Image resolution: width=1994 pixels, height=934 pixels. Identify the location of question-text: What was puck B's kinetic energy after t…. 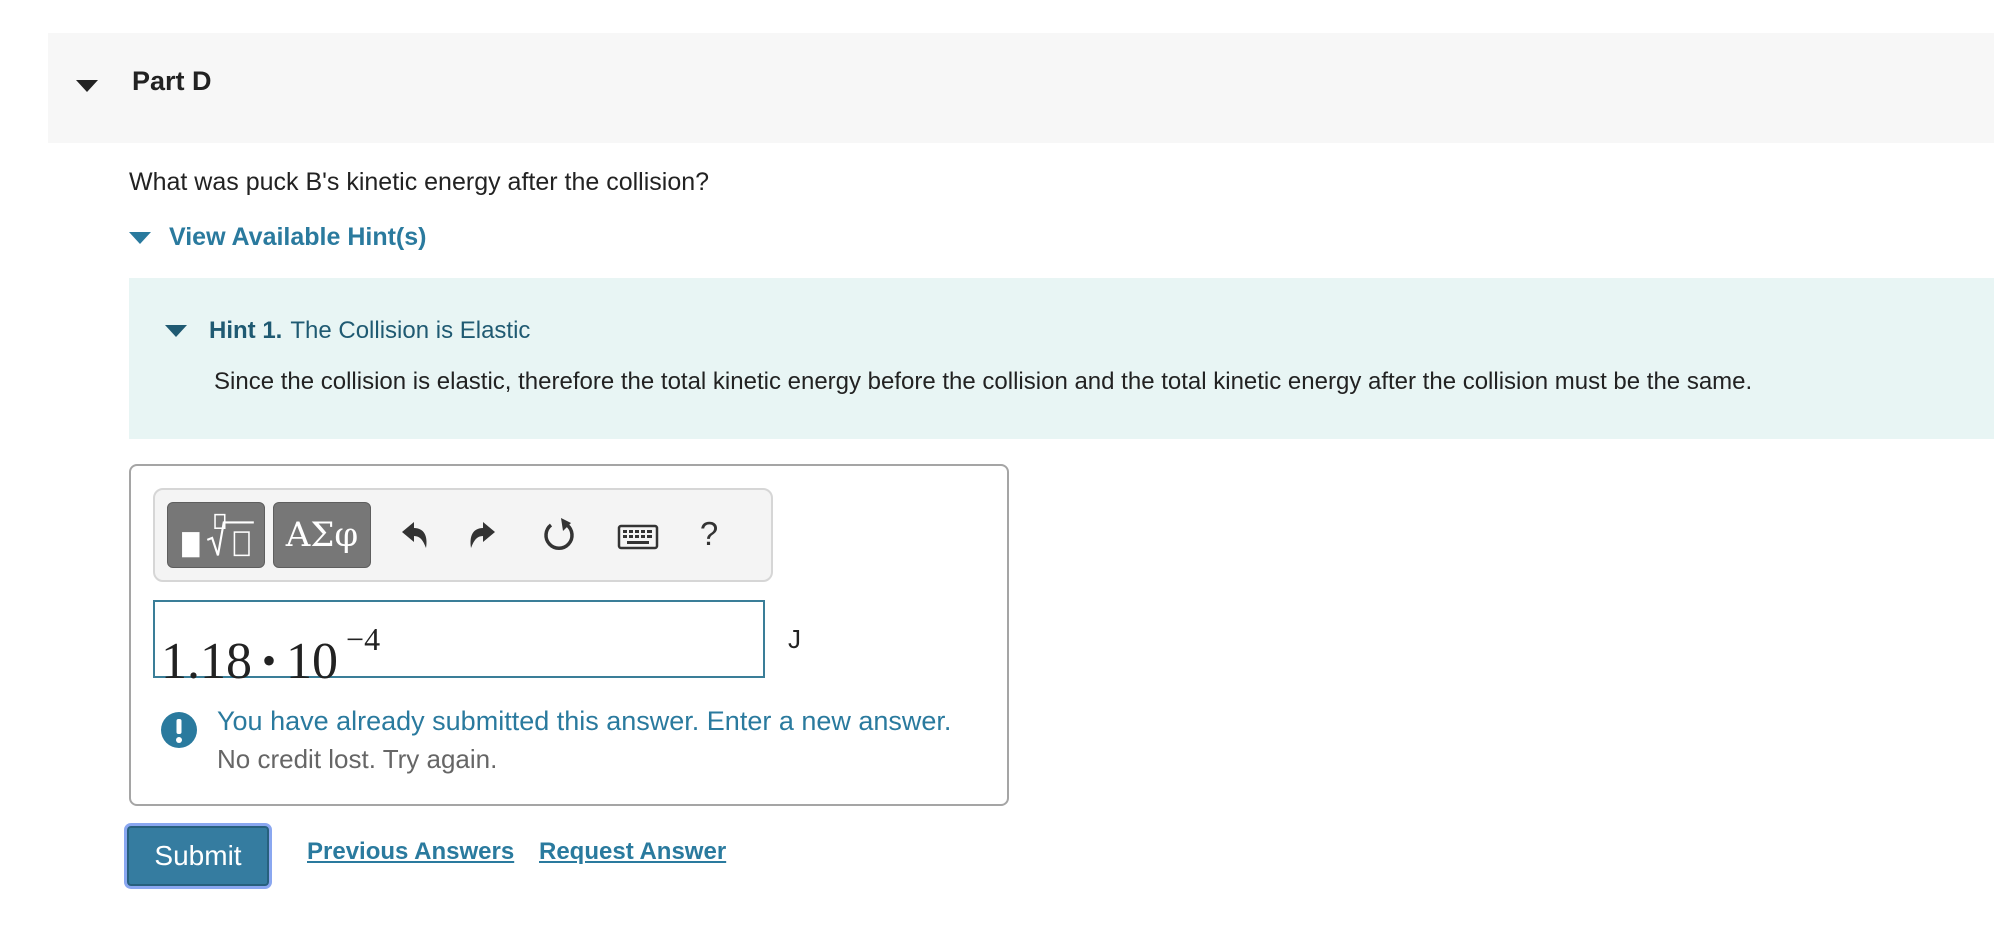
(419, 182).